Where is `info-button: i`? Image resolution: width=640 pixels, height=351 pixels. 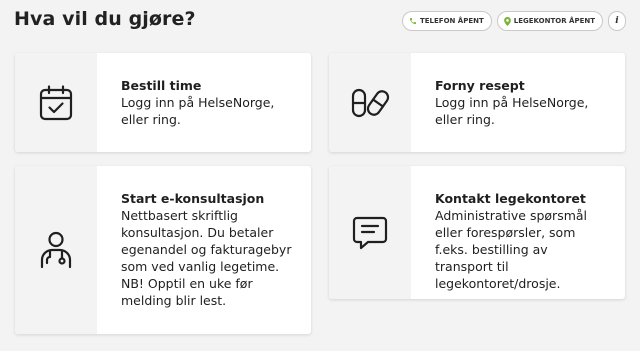 info-button: i is located at coordinates (617, 21).